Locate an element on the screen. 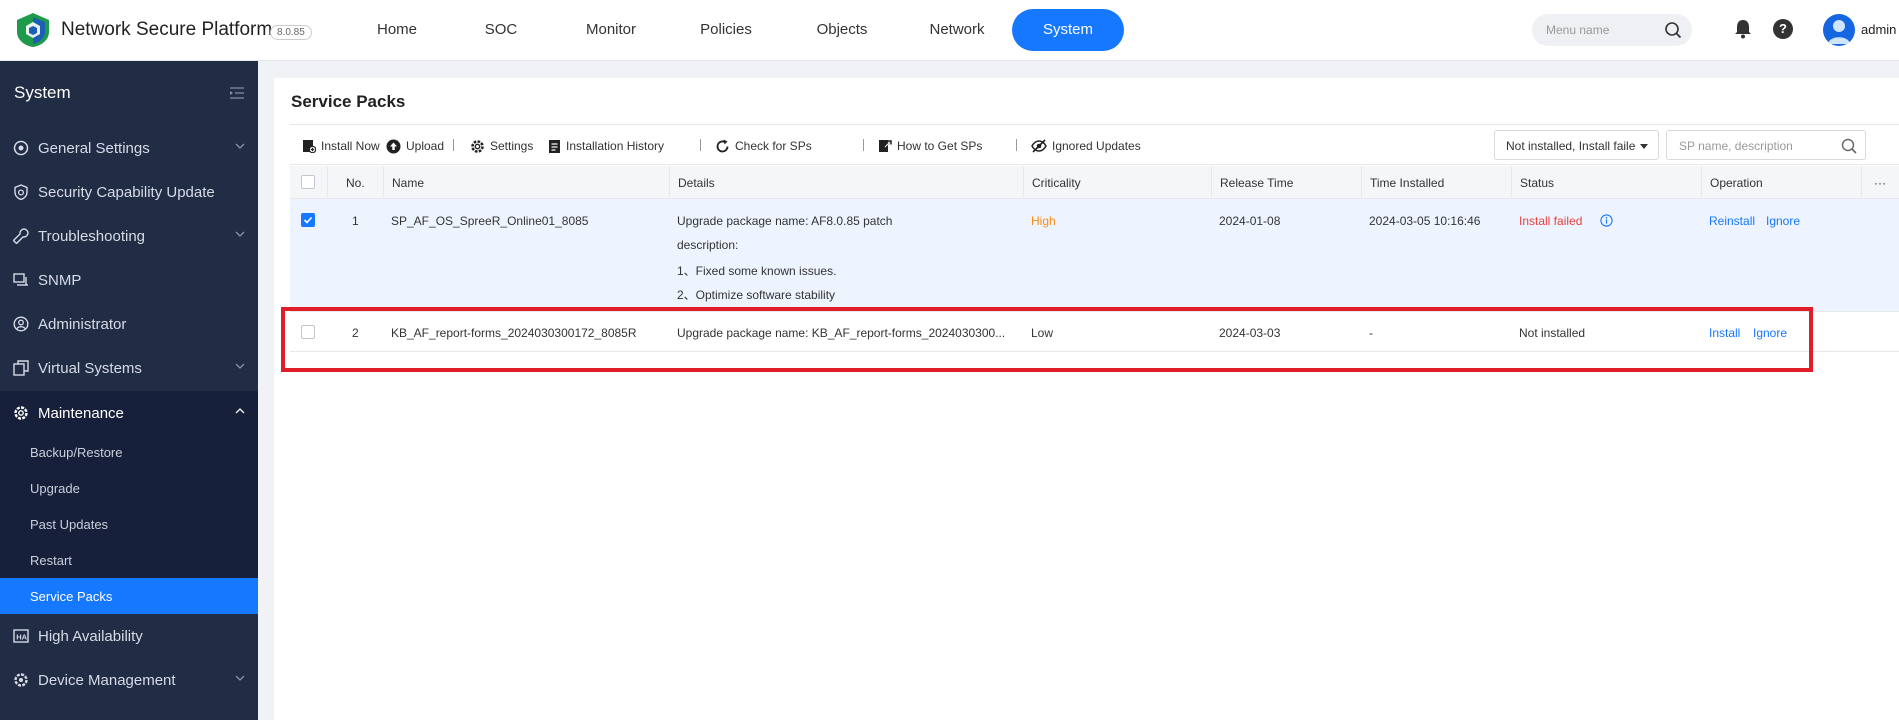 This screenshot has height=720, width=1899. sidebar-item-device-management: Device Management is located at coordinates (129, 680).